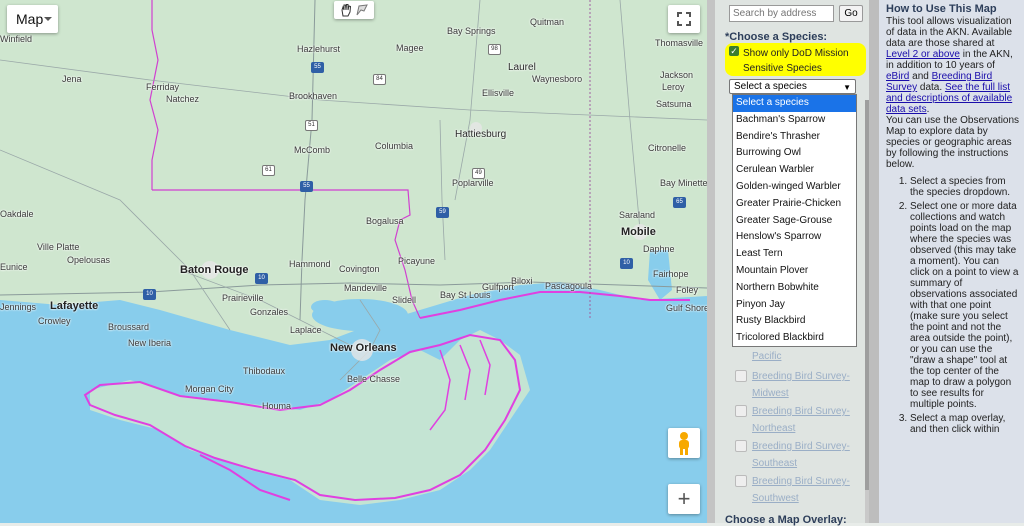 This screenshot has width=1024, height=526. Describe the element at coordinates (569, 286) in the screenshot. I see `map-label: Pascagoula` at that location.